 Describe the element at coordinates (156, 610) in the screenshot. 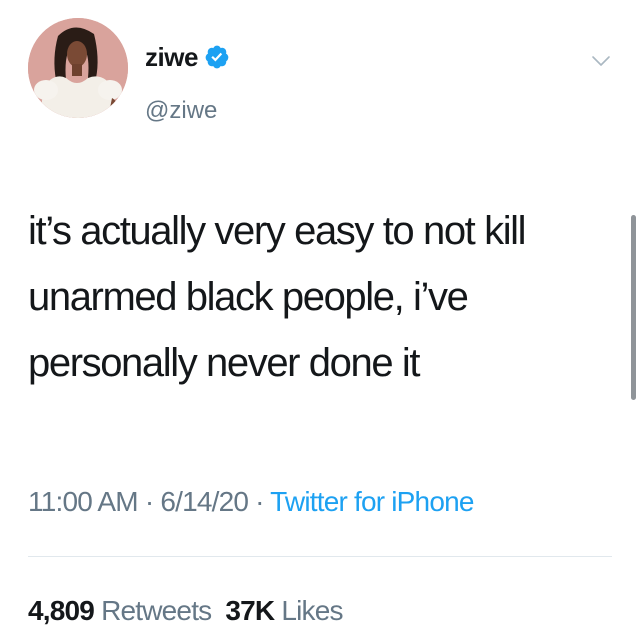

I see `retweets-label: Retweets` at that location.